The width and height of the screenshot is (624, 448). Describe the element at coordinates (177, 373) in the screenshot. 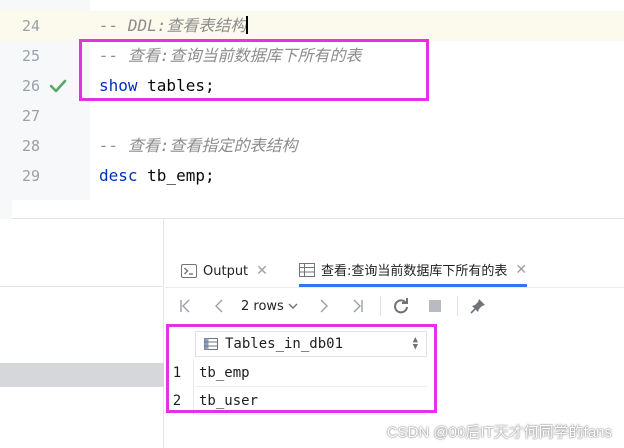

I see `row-number: 1` at that location.